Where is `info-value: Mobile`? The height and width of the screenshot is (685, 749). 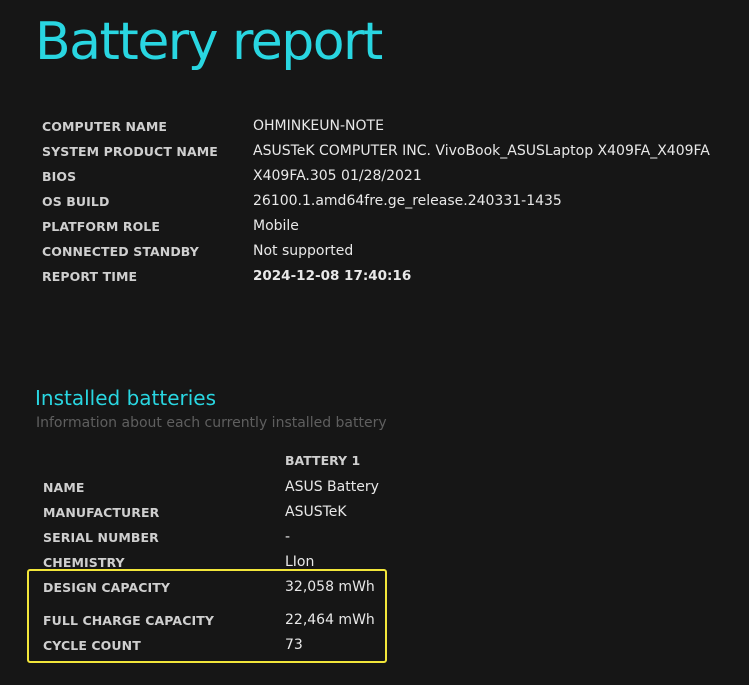
info-value: Mobile is located at coordinates (276, 226).